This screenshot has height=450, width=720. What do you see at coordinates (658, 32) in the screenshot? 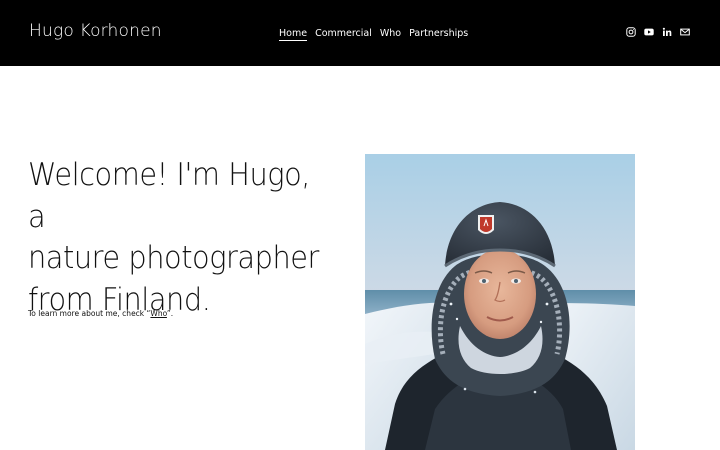
I see `social-links` at bounding box center [658, 32].